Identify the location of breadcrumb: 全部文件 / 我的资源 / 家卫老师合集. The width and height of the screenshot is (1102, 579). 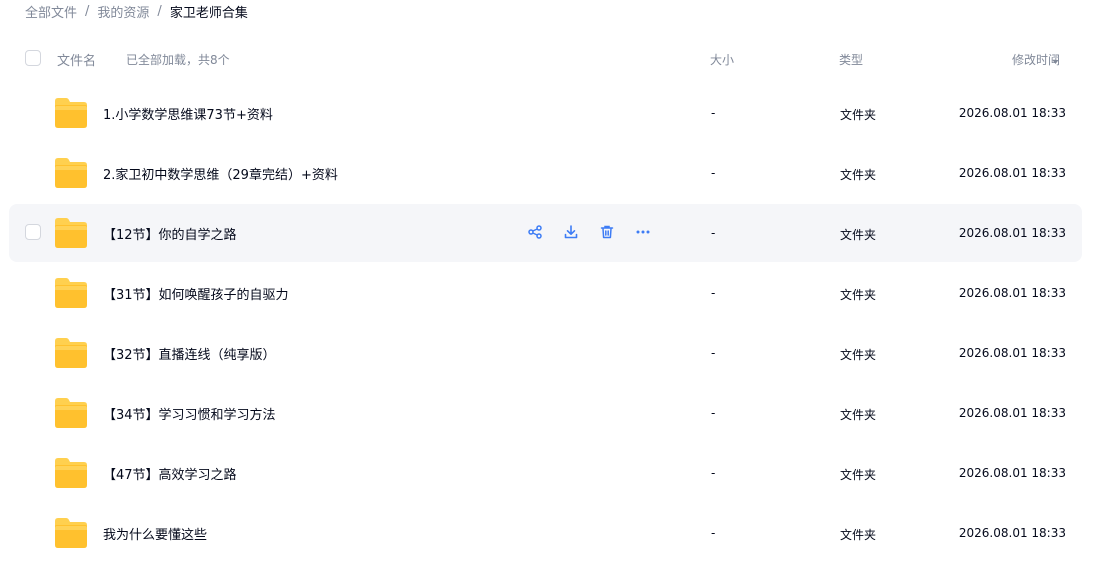
(136, 11).